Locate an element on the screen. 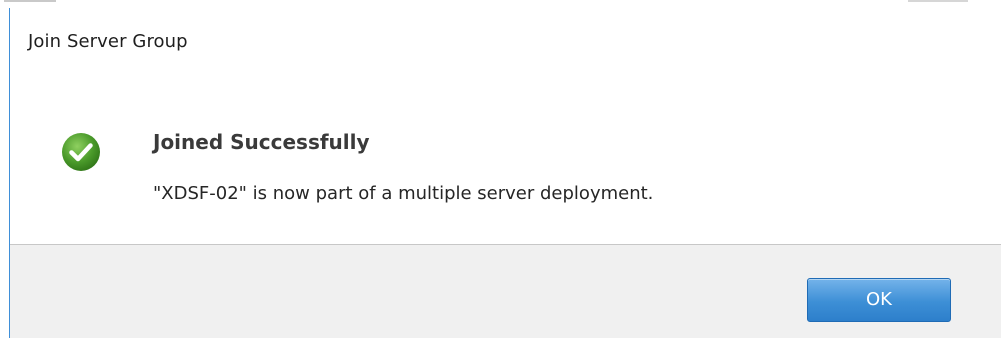  success-check-icon is located at coordinates (81, 152).